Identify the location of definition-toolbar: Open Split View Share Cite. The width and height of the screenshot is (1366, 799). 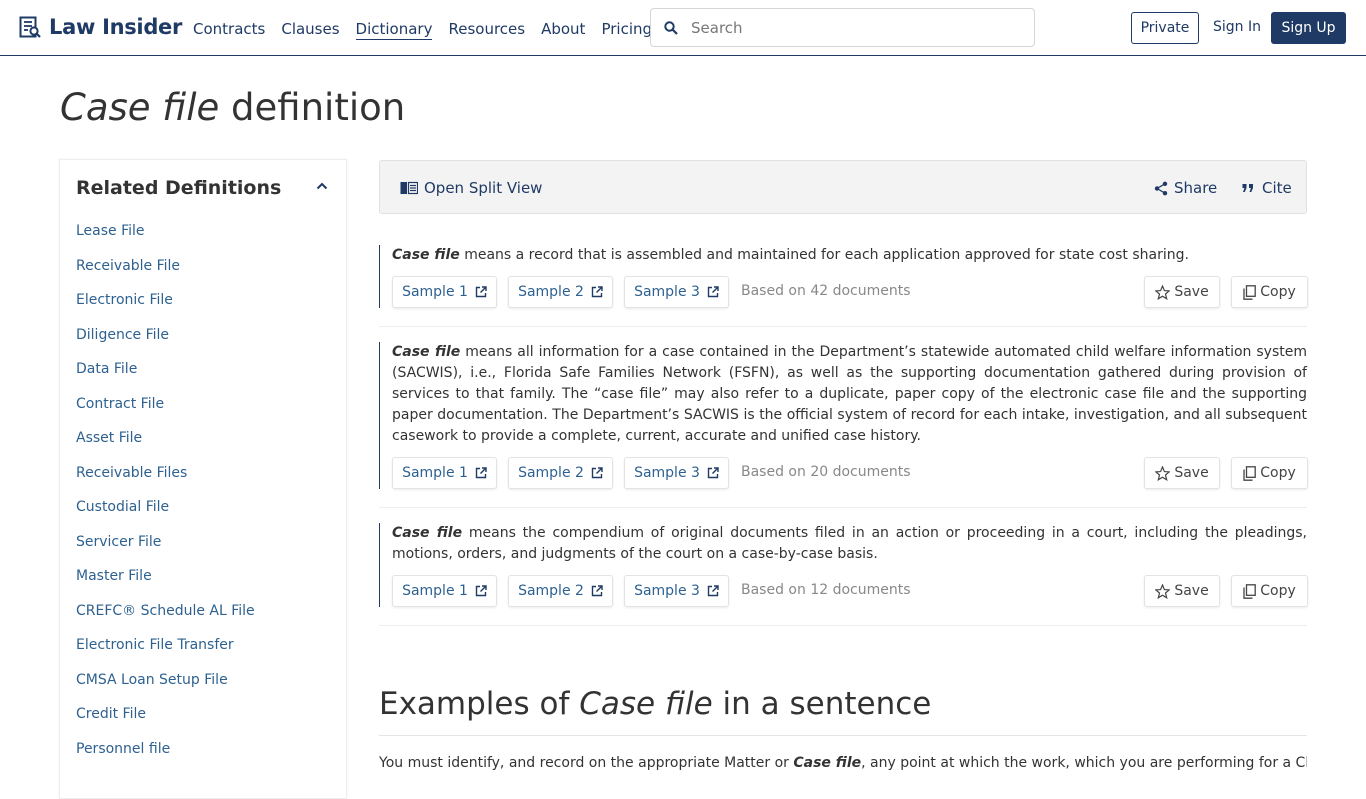
(843, 187).